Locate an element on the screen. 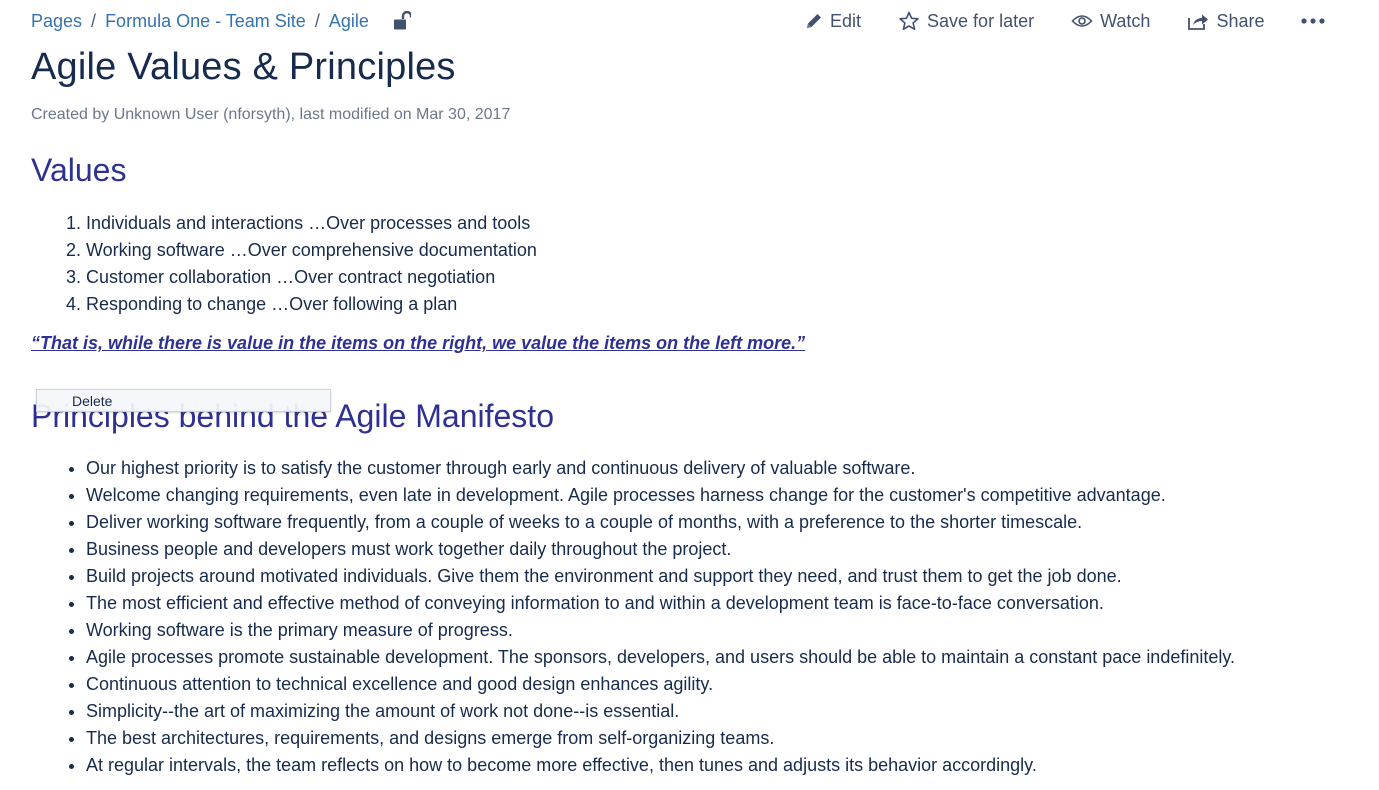 This screenshot has height=790, width=1379. values-heading: Values is located at coordinates (79, 170).